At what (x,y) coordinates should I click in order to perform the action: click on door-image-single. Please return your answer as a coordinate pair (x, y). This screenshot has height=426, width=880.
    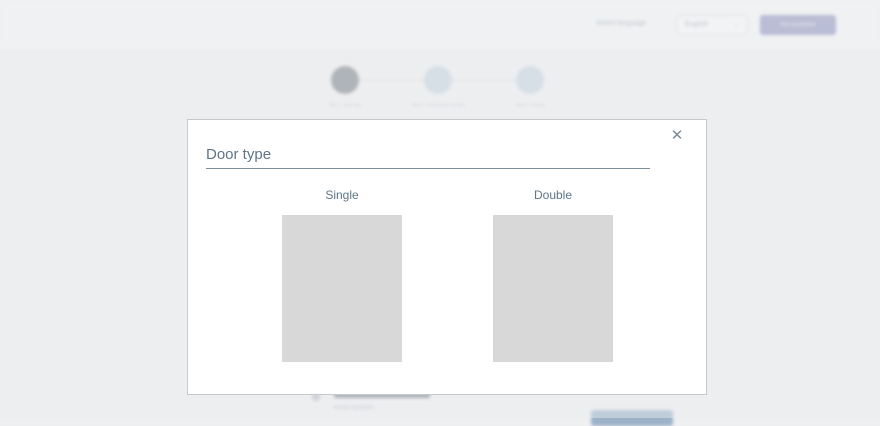
    Looking at the image, I should click on (342, 288).